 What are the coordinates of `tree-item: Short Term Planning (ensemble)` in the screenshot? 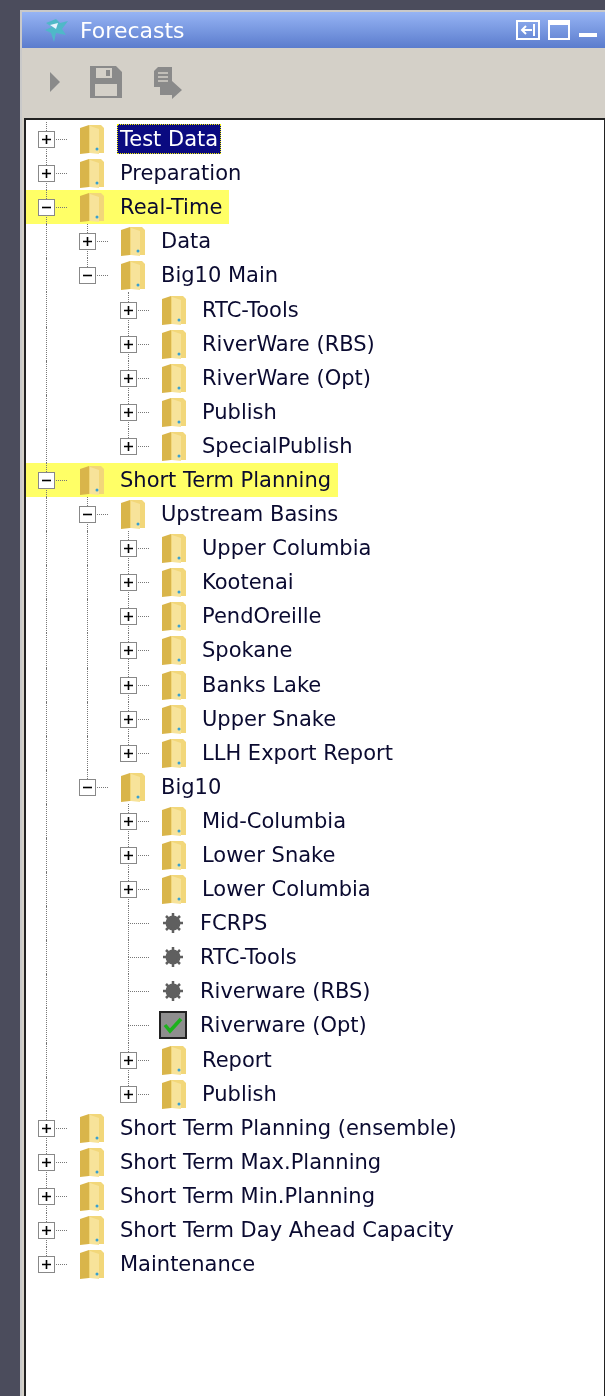 It's located at (288, 1127).